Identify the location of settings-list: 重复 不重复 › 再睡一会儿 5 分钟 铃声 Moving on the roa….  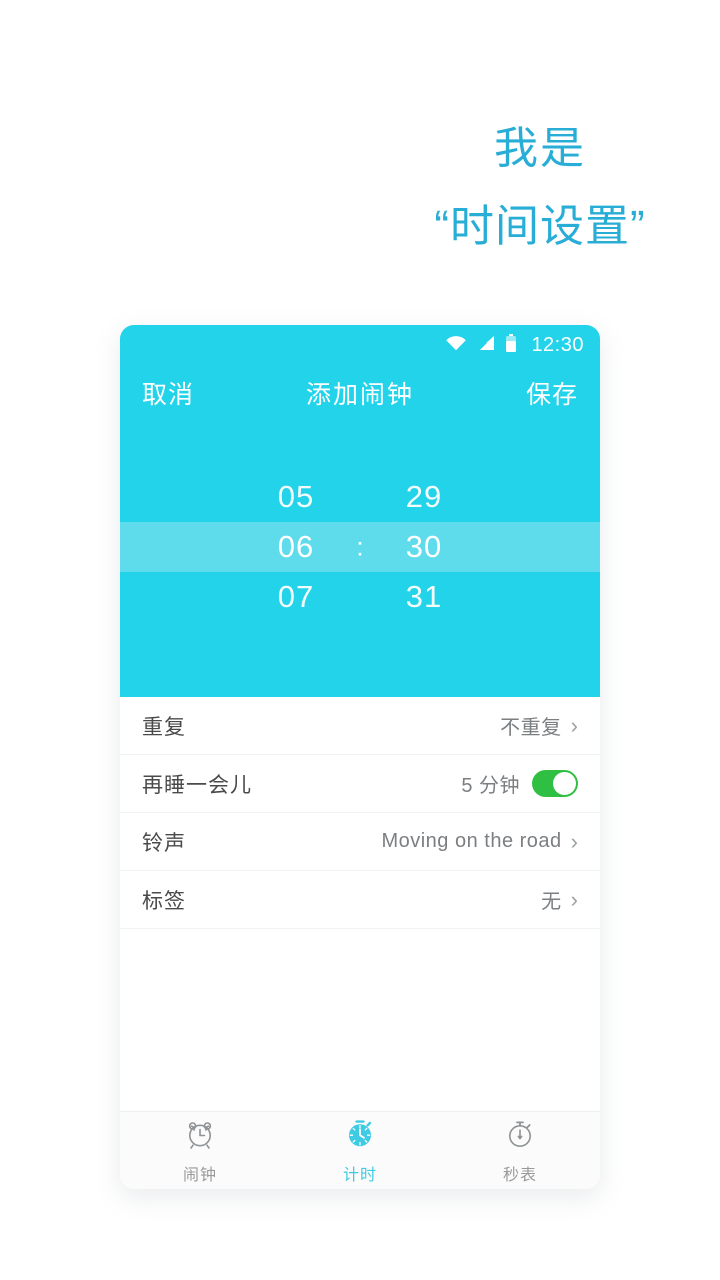
(360, 813).